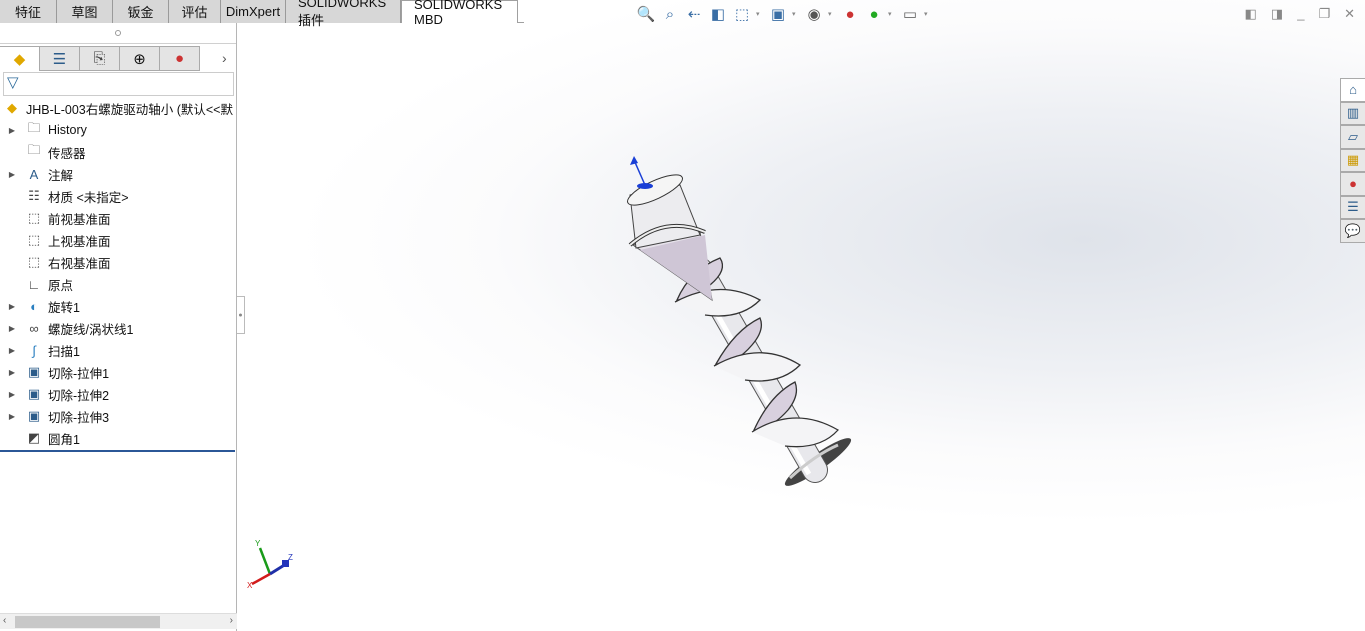 The image size is (1365, 631). Describe the element at coordinates (79, 241) in the screenshot. I see `tree-item-label: 上视基准面` at that location.